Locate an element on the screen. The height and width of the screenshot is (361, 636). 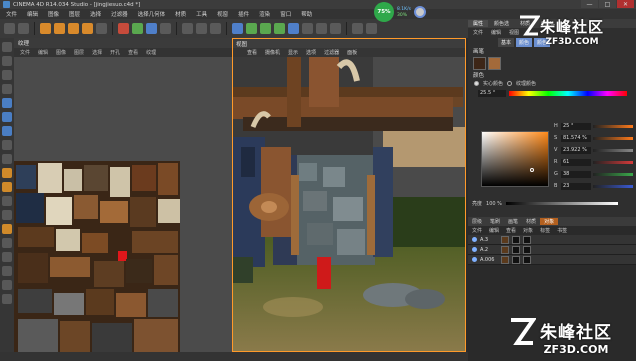
viewport-menu-panel: 面板 is located at coordinates (352, 52).